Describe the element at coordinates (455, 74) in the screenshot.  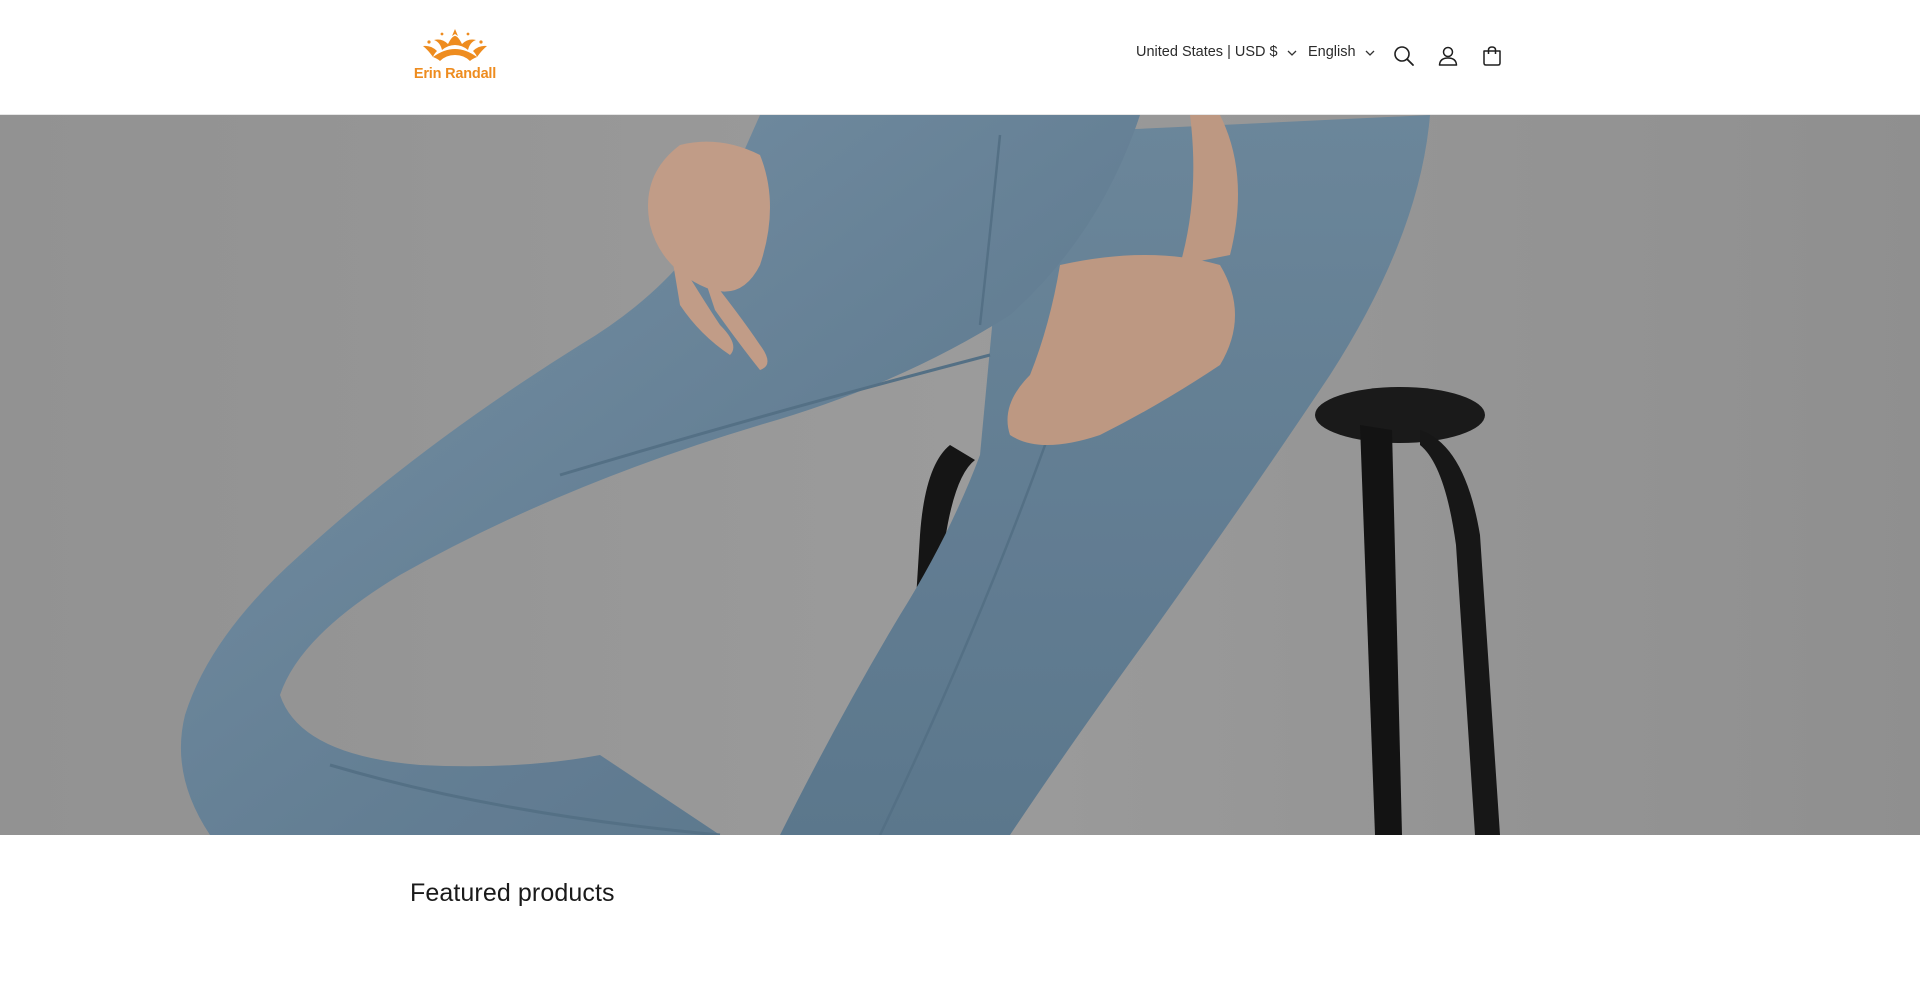
I see `logo-text: Erin Randall` at that location.